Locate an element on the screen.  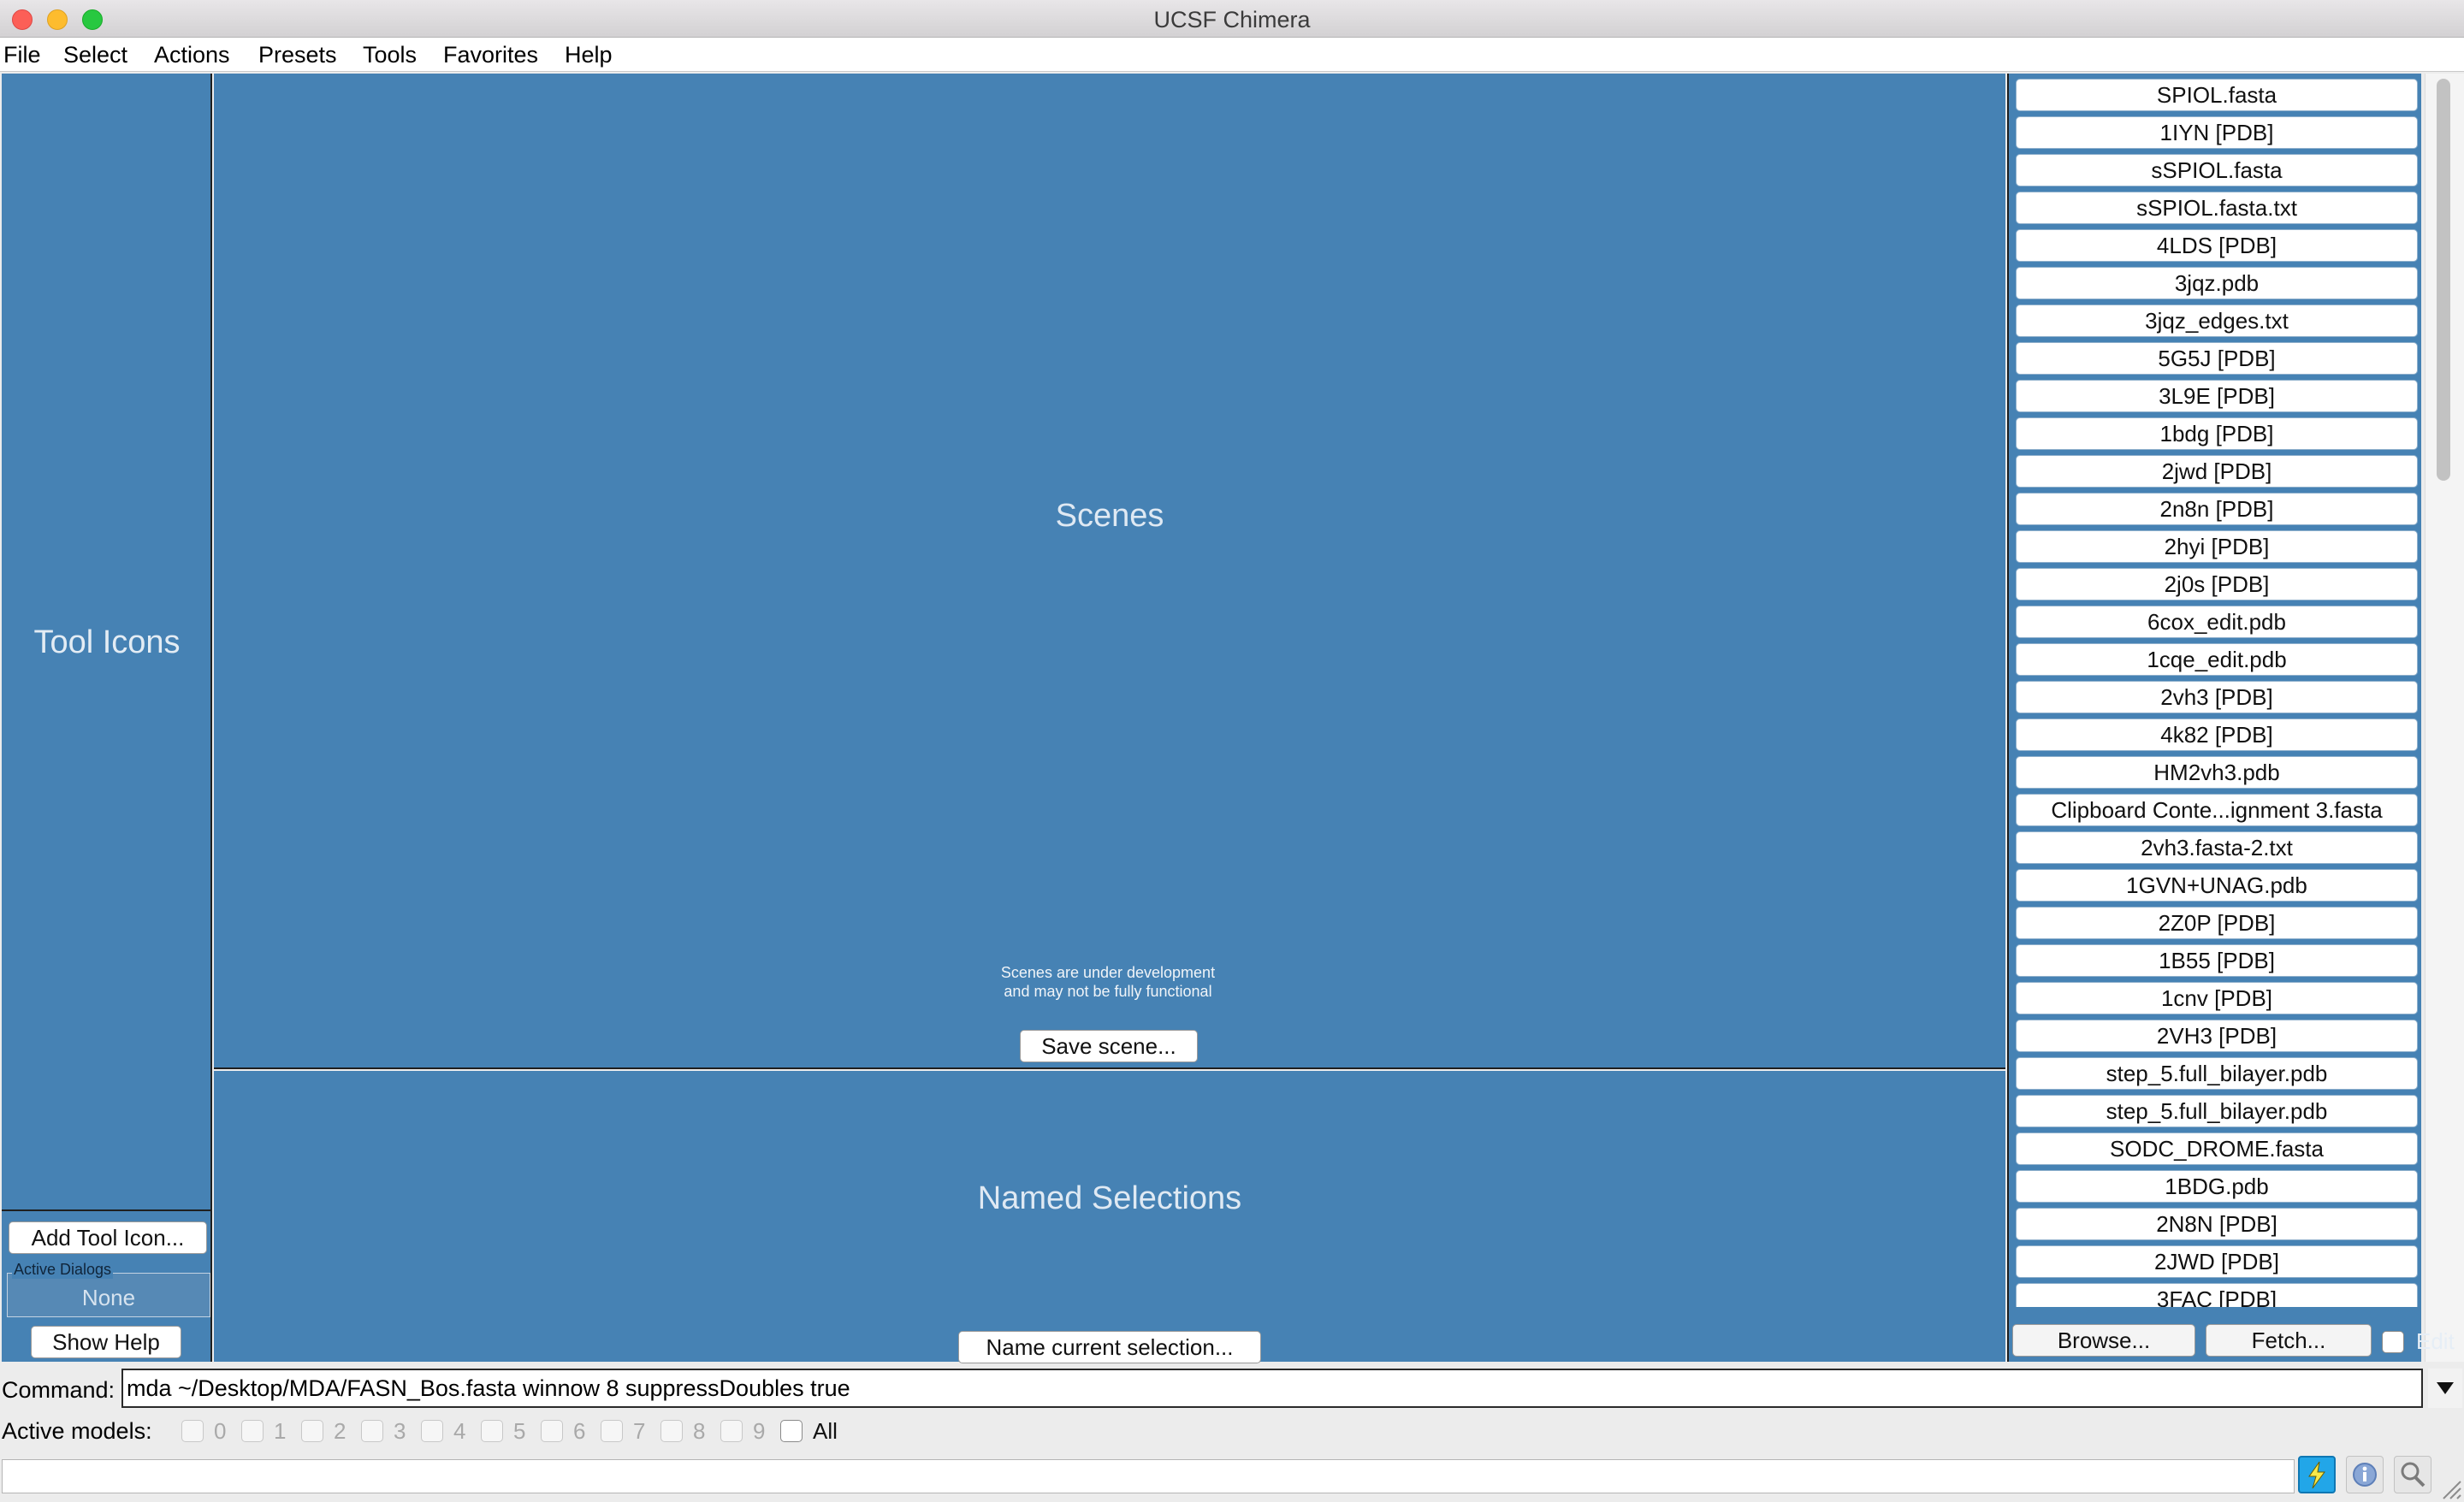
model-all-checkbox is located at coordinates (791, 1431).